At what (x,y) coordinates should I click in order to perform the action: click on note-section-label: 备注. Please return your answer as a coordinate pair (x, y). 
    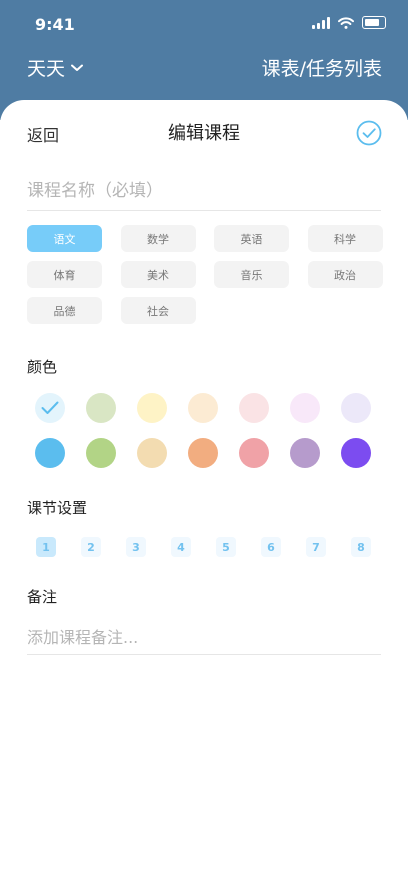
    Looking at the image, I should click on (42, 597).